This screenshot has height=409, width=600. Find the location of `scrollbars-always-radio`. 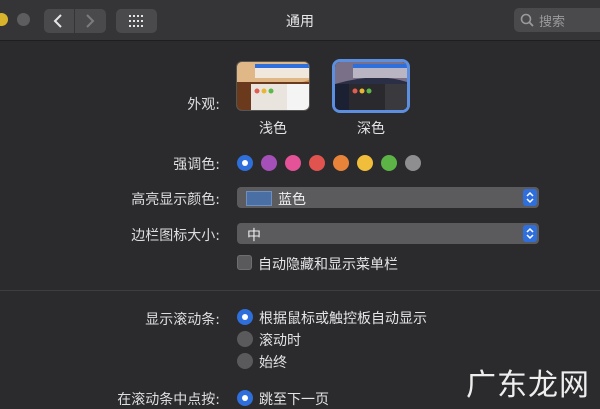

scrollbars-always-radio is located at coordinates (245, 361).